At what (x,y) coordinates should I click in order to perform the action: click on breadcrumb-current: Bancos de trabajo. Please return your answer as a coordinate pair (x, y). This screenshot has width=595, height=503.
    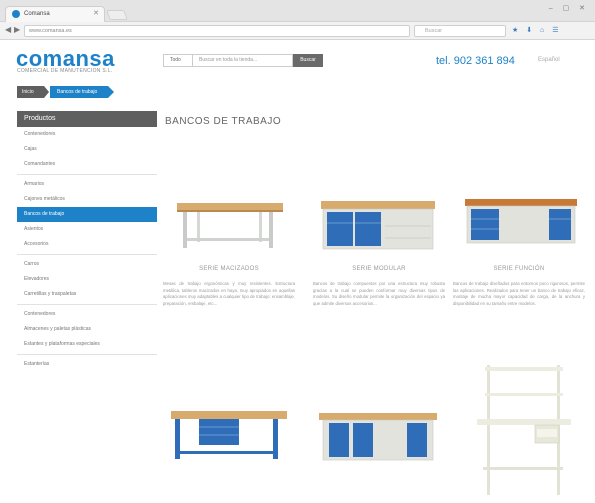
    Looking at the image, I should click on (82, 92).